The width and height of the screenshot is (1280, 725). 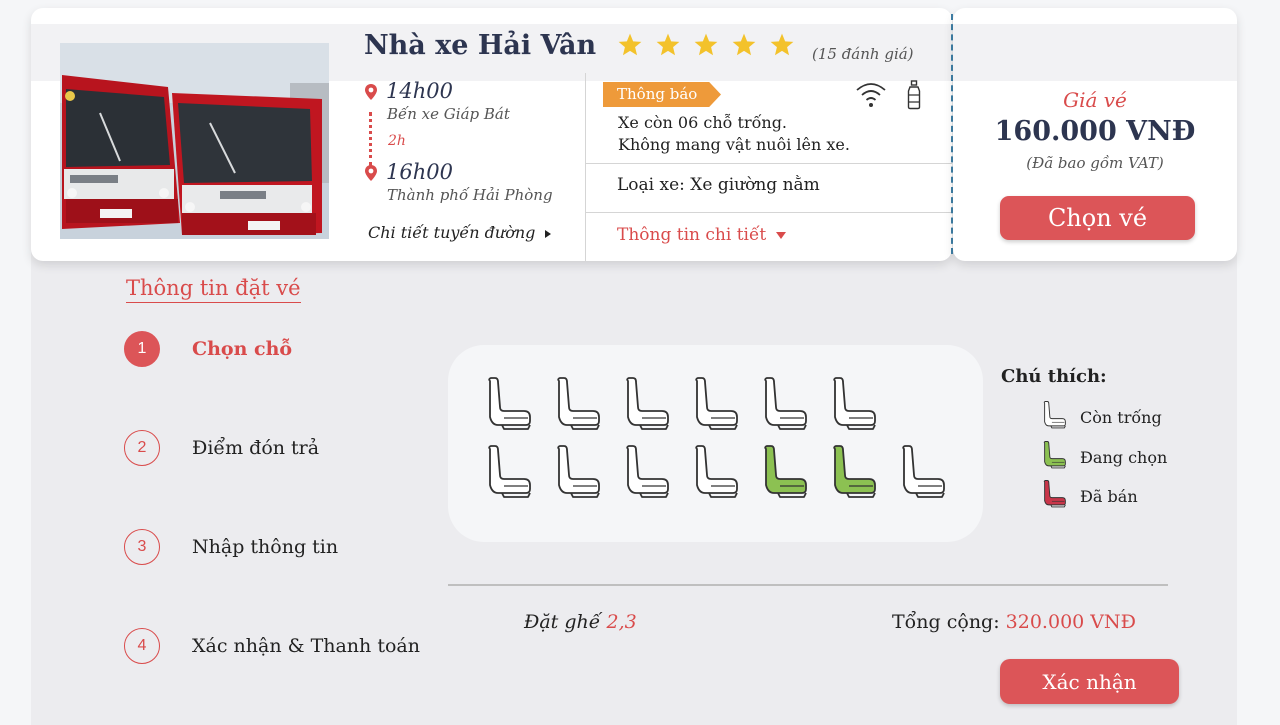 I want to click on wifi-icon, so click(x=871, y=95).